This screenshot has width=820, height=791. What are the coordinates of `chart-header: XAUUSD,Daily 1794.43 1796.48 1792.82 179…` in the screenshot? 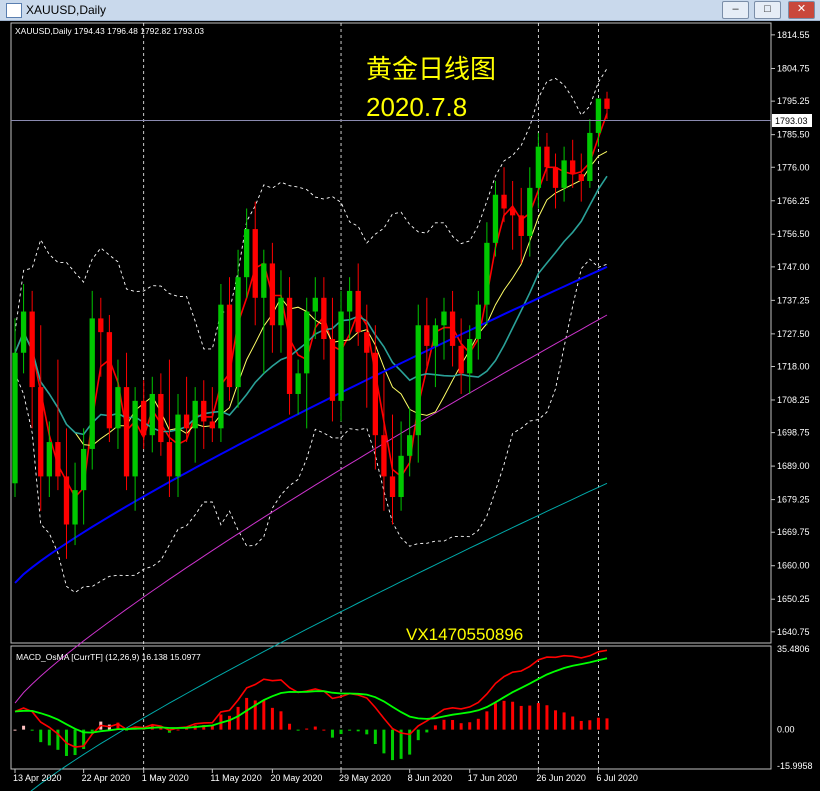 It's located at (109, 31).